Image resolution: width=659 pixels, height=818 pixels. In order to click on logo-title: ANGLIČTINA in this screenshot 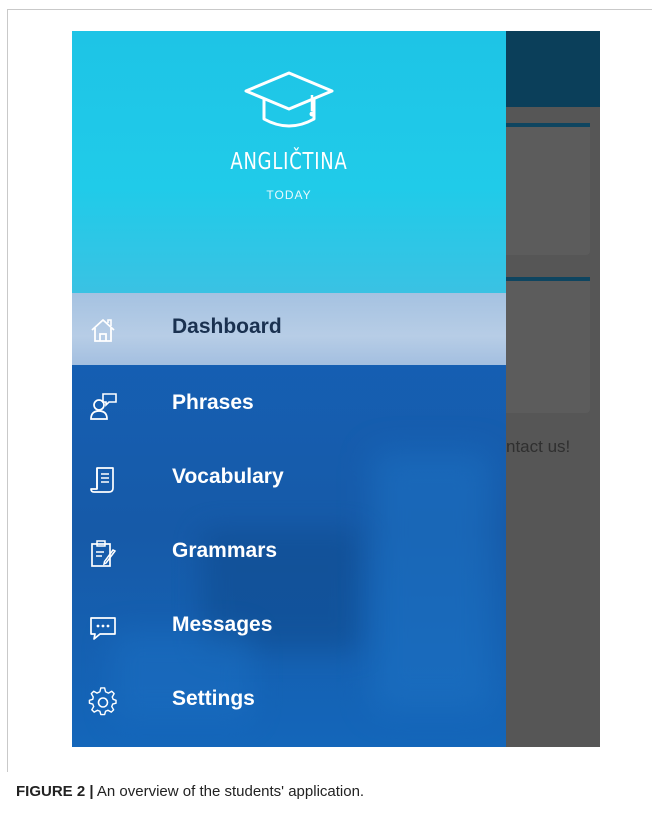, I will do `click(289, 162)`.